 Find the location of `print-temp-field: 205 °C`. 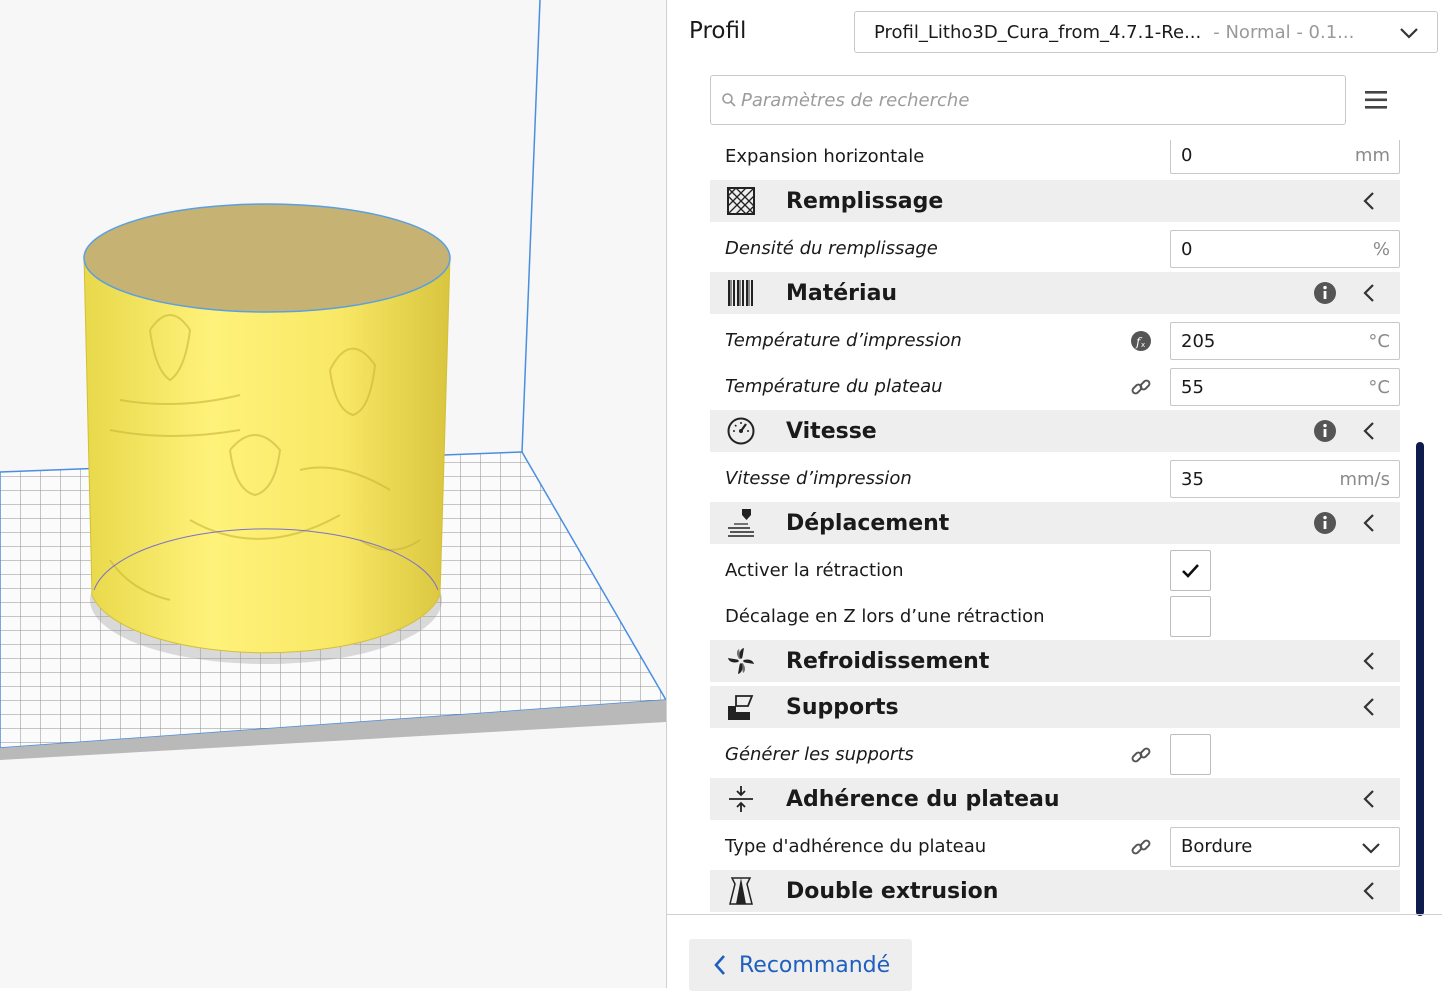

print-temp-field: 205 °C is located at coordinates (1285, 341).